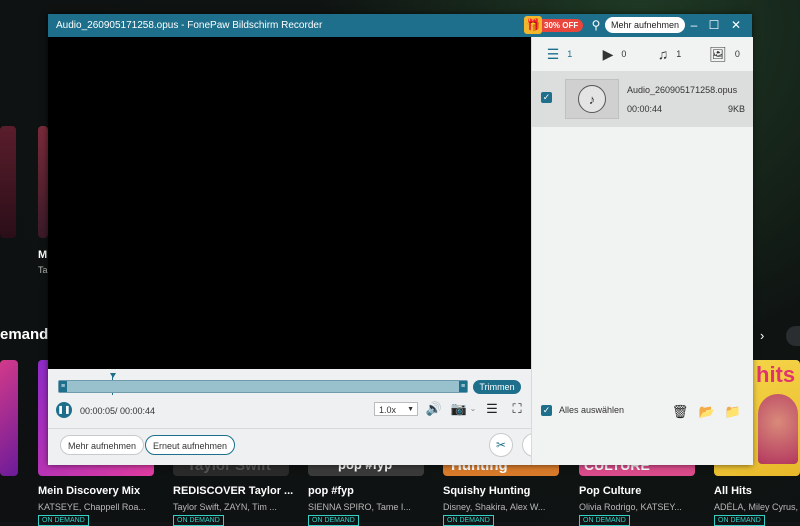 This screenshot has width=800, height=526. Describe the element at coordinates (486, 491) in the screenshot. I see `card-title-3: Squishy Hunting` at that location.